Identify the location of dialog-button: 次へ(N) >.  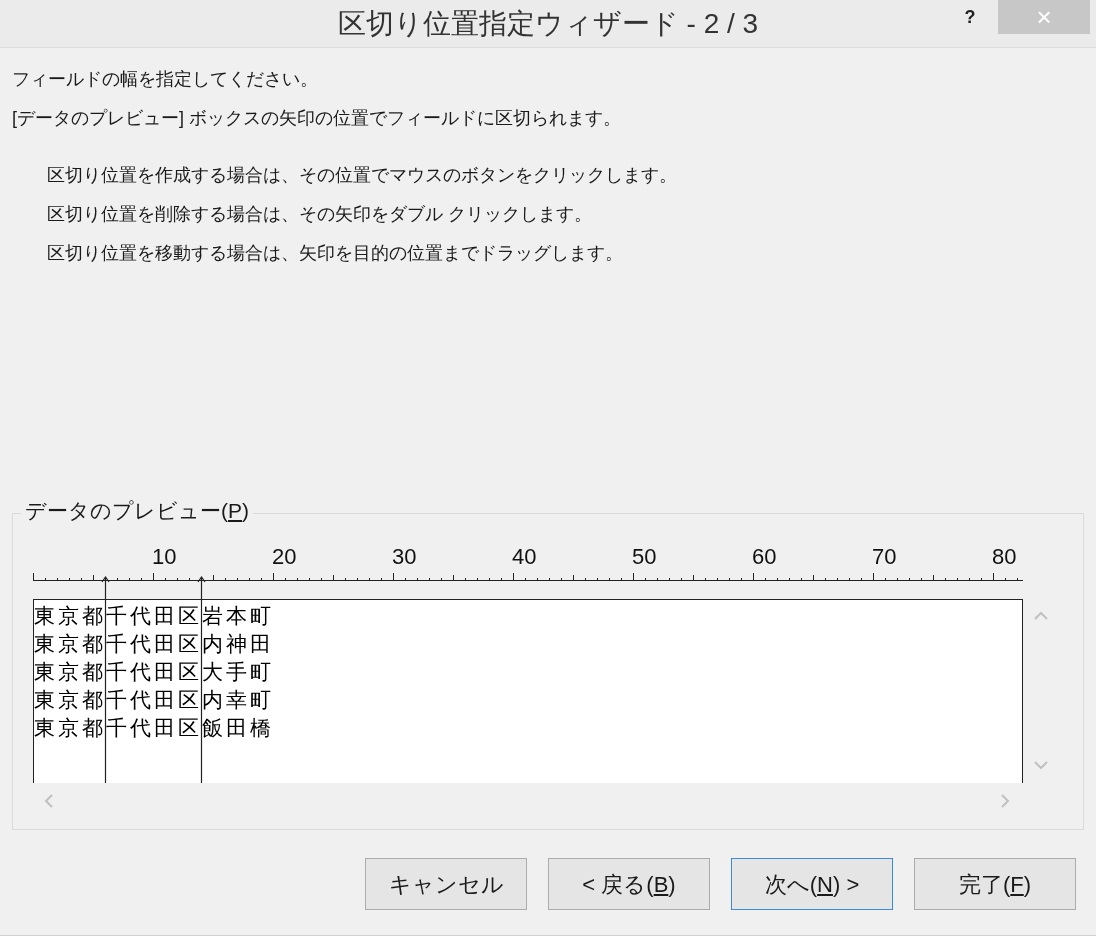
(812, 884).